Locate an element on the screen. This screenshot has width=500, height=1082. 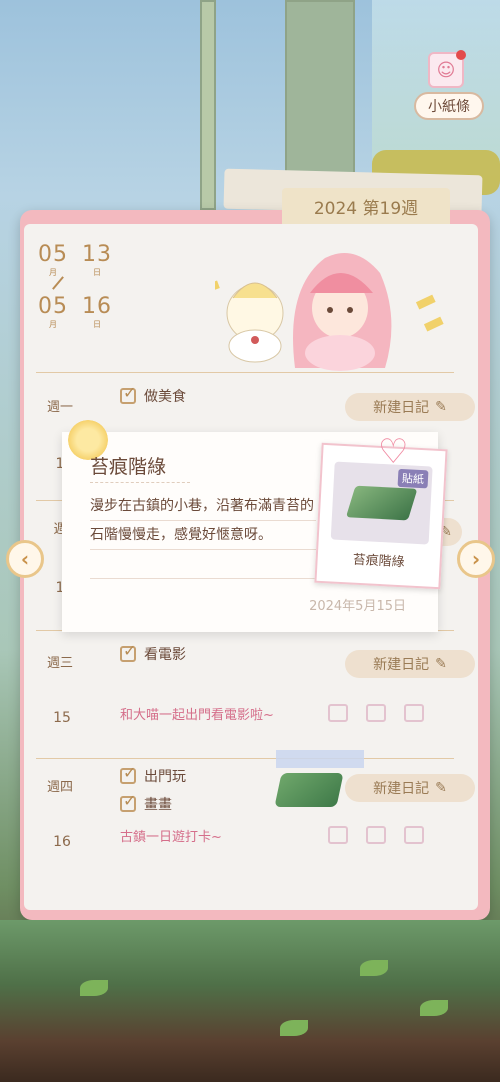
start-day: 13 is located at coordinates (97, 254).